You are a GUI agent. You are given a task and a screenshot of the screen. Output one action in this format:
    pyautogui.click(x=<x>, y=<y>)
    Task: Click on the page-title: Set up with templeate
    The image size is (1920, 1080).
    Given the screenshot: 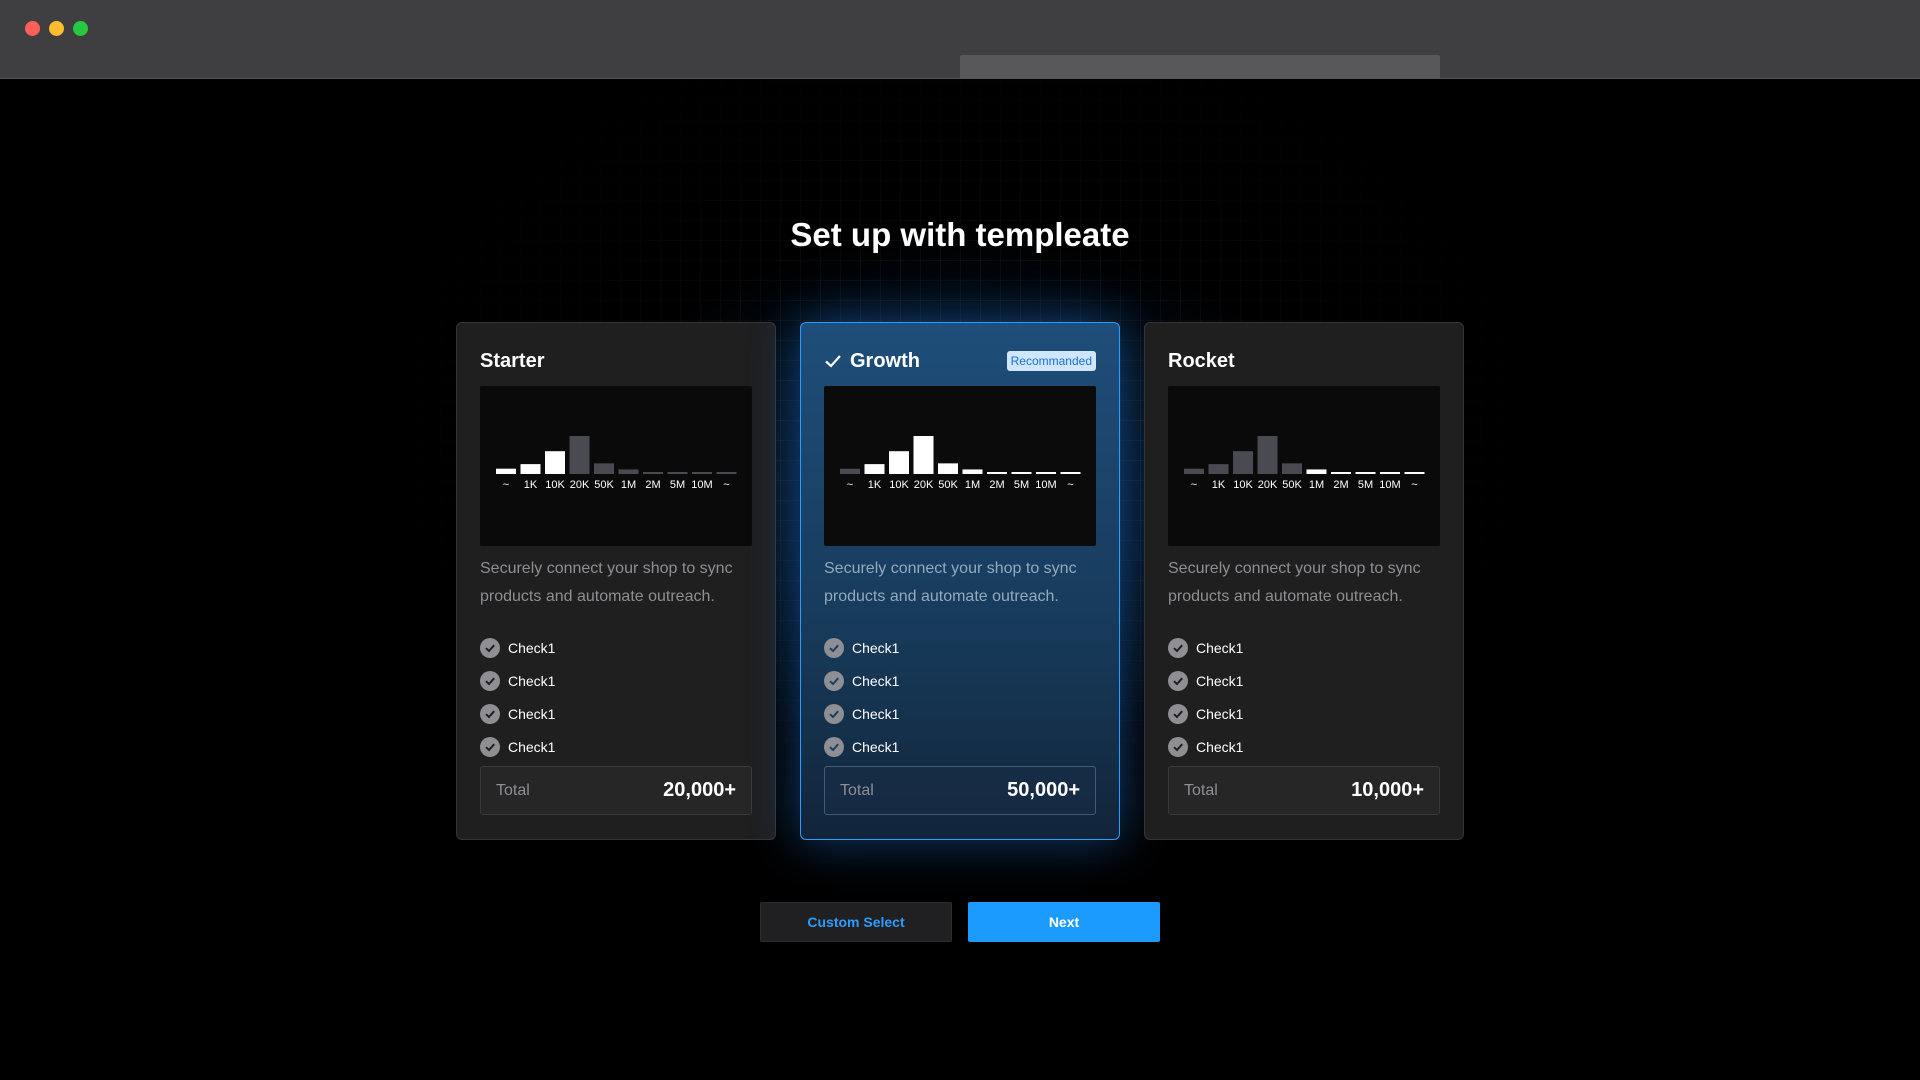 What is the action you would take?
    pyautogui.click(x=960, y=234)
    